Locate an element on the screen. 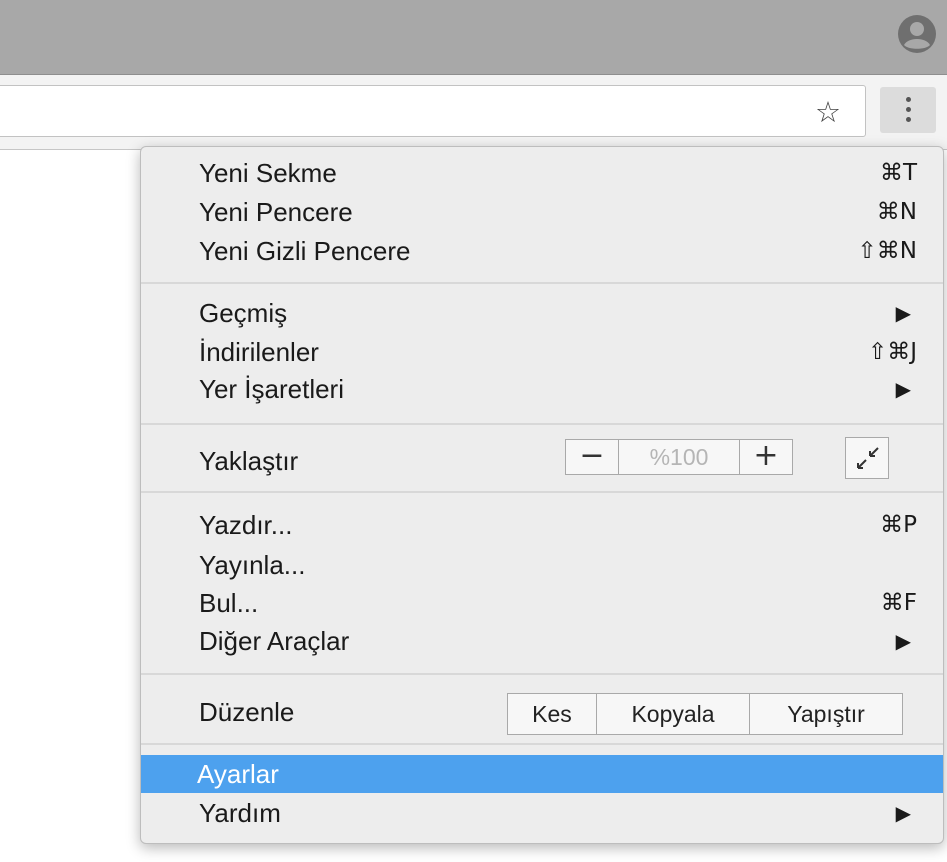 Image resolution: width=947 pixels, height=862 pixels. menu-item-label: Ayarlar is located at coordinates (238, 774).